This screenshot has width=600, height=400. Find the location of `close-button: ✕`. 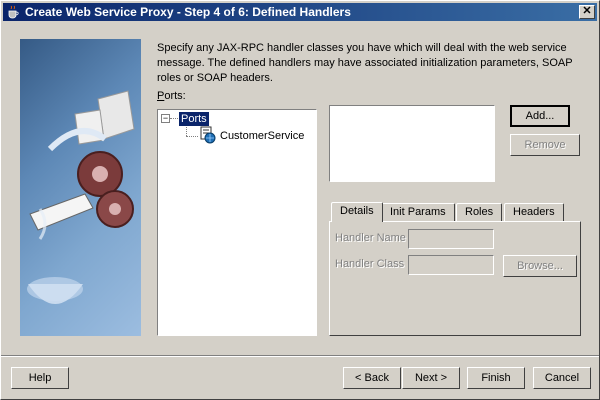

close-button: ✕ is located at coordinates (587, 12).